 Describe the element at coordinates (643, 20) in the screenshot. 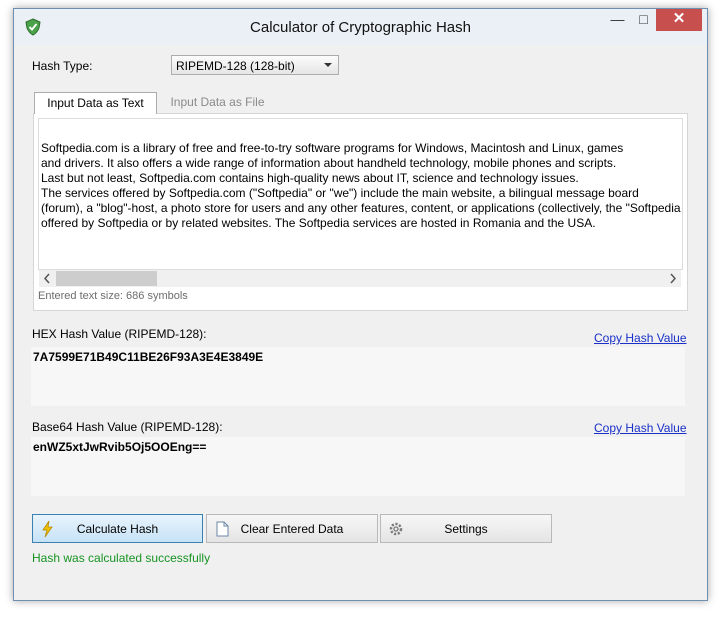

I see `maximize-button: □` at that location.